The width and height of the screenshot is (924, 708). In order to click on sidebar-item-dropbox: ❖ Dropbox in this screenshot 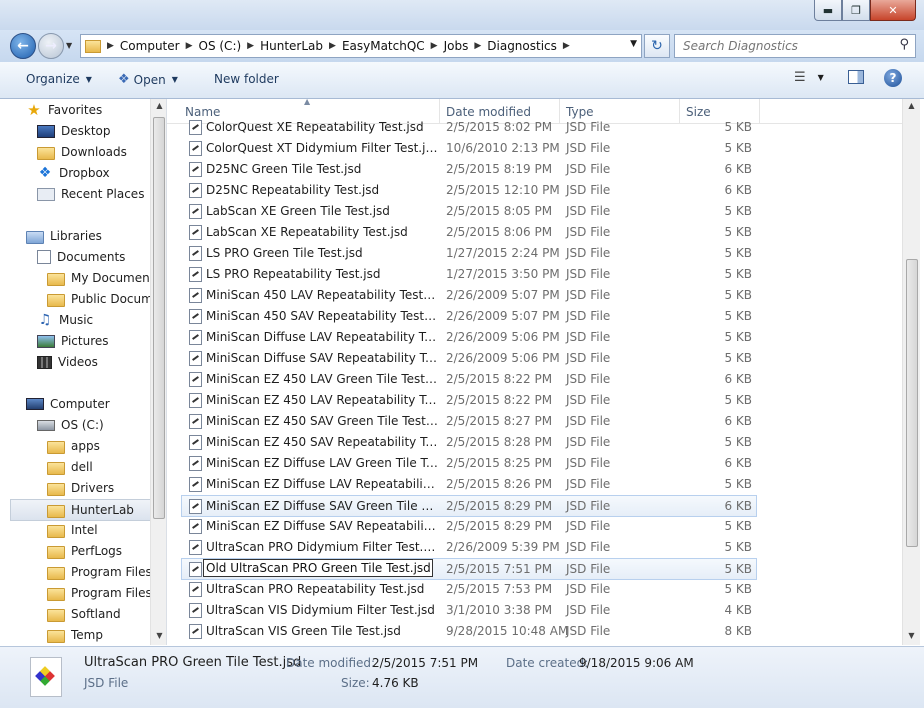, I will do `click(73, 173)`.